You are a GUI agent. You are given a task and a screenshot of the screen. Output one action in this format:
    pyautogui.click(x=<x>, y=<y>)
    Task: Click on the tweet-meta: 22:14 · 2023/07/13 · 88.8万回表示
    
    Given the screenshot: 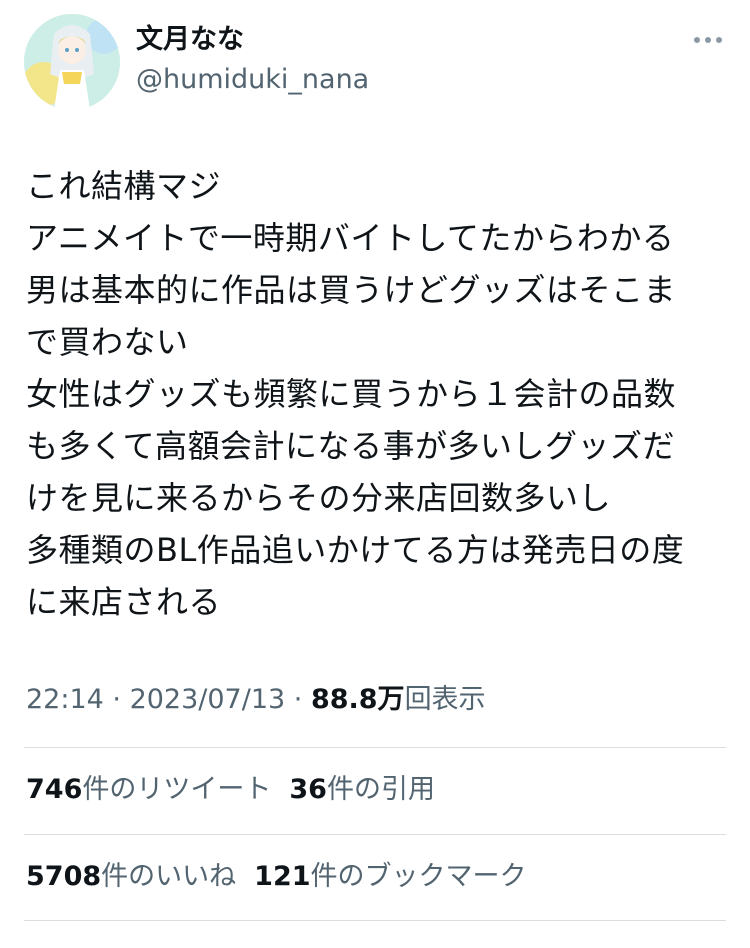 What is the action you would take?
    pyautogui.click(x=256, y=700)
    